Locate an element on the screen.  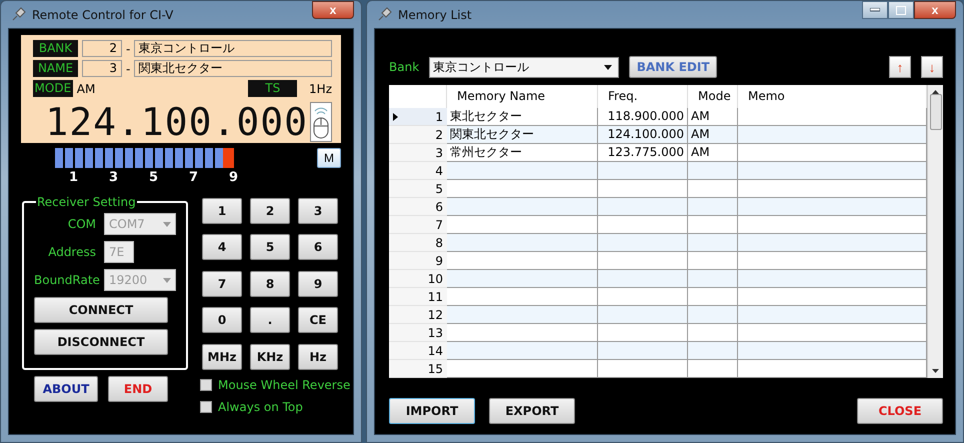
keypad-key: CE is located at coordinates (318, 320).